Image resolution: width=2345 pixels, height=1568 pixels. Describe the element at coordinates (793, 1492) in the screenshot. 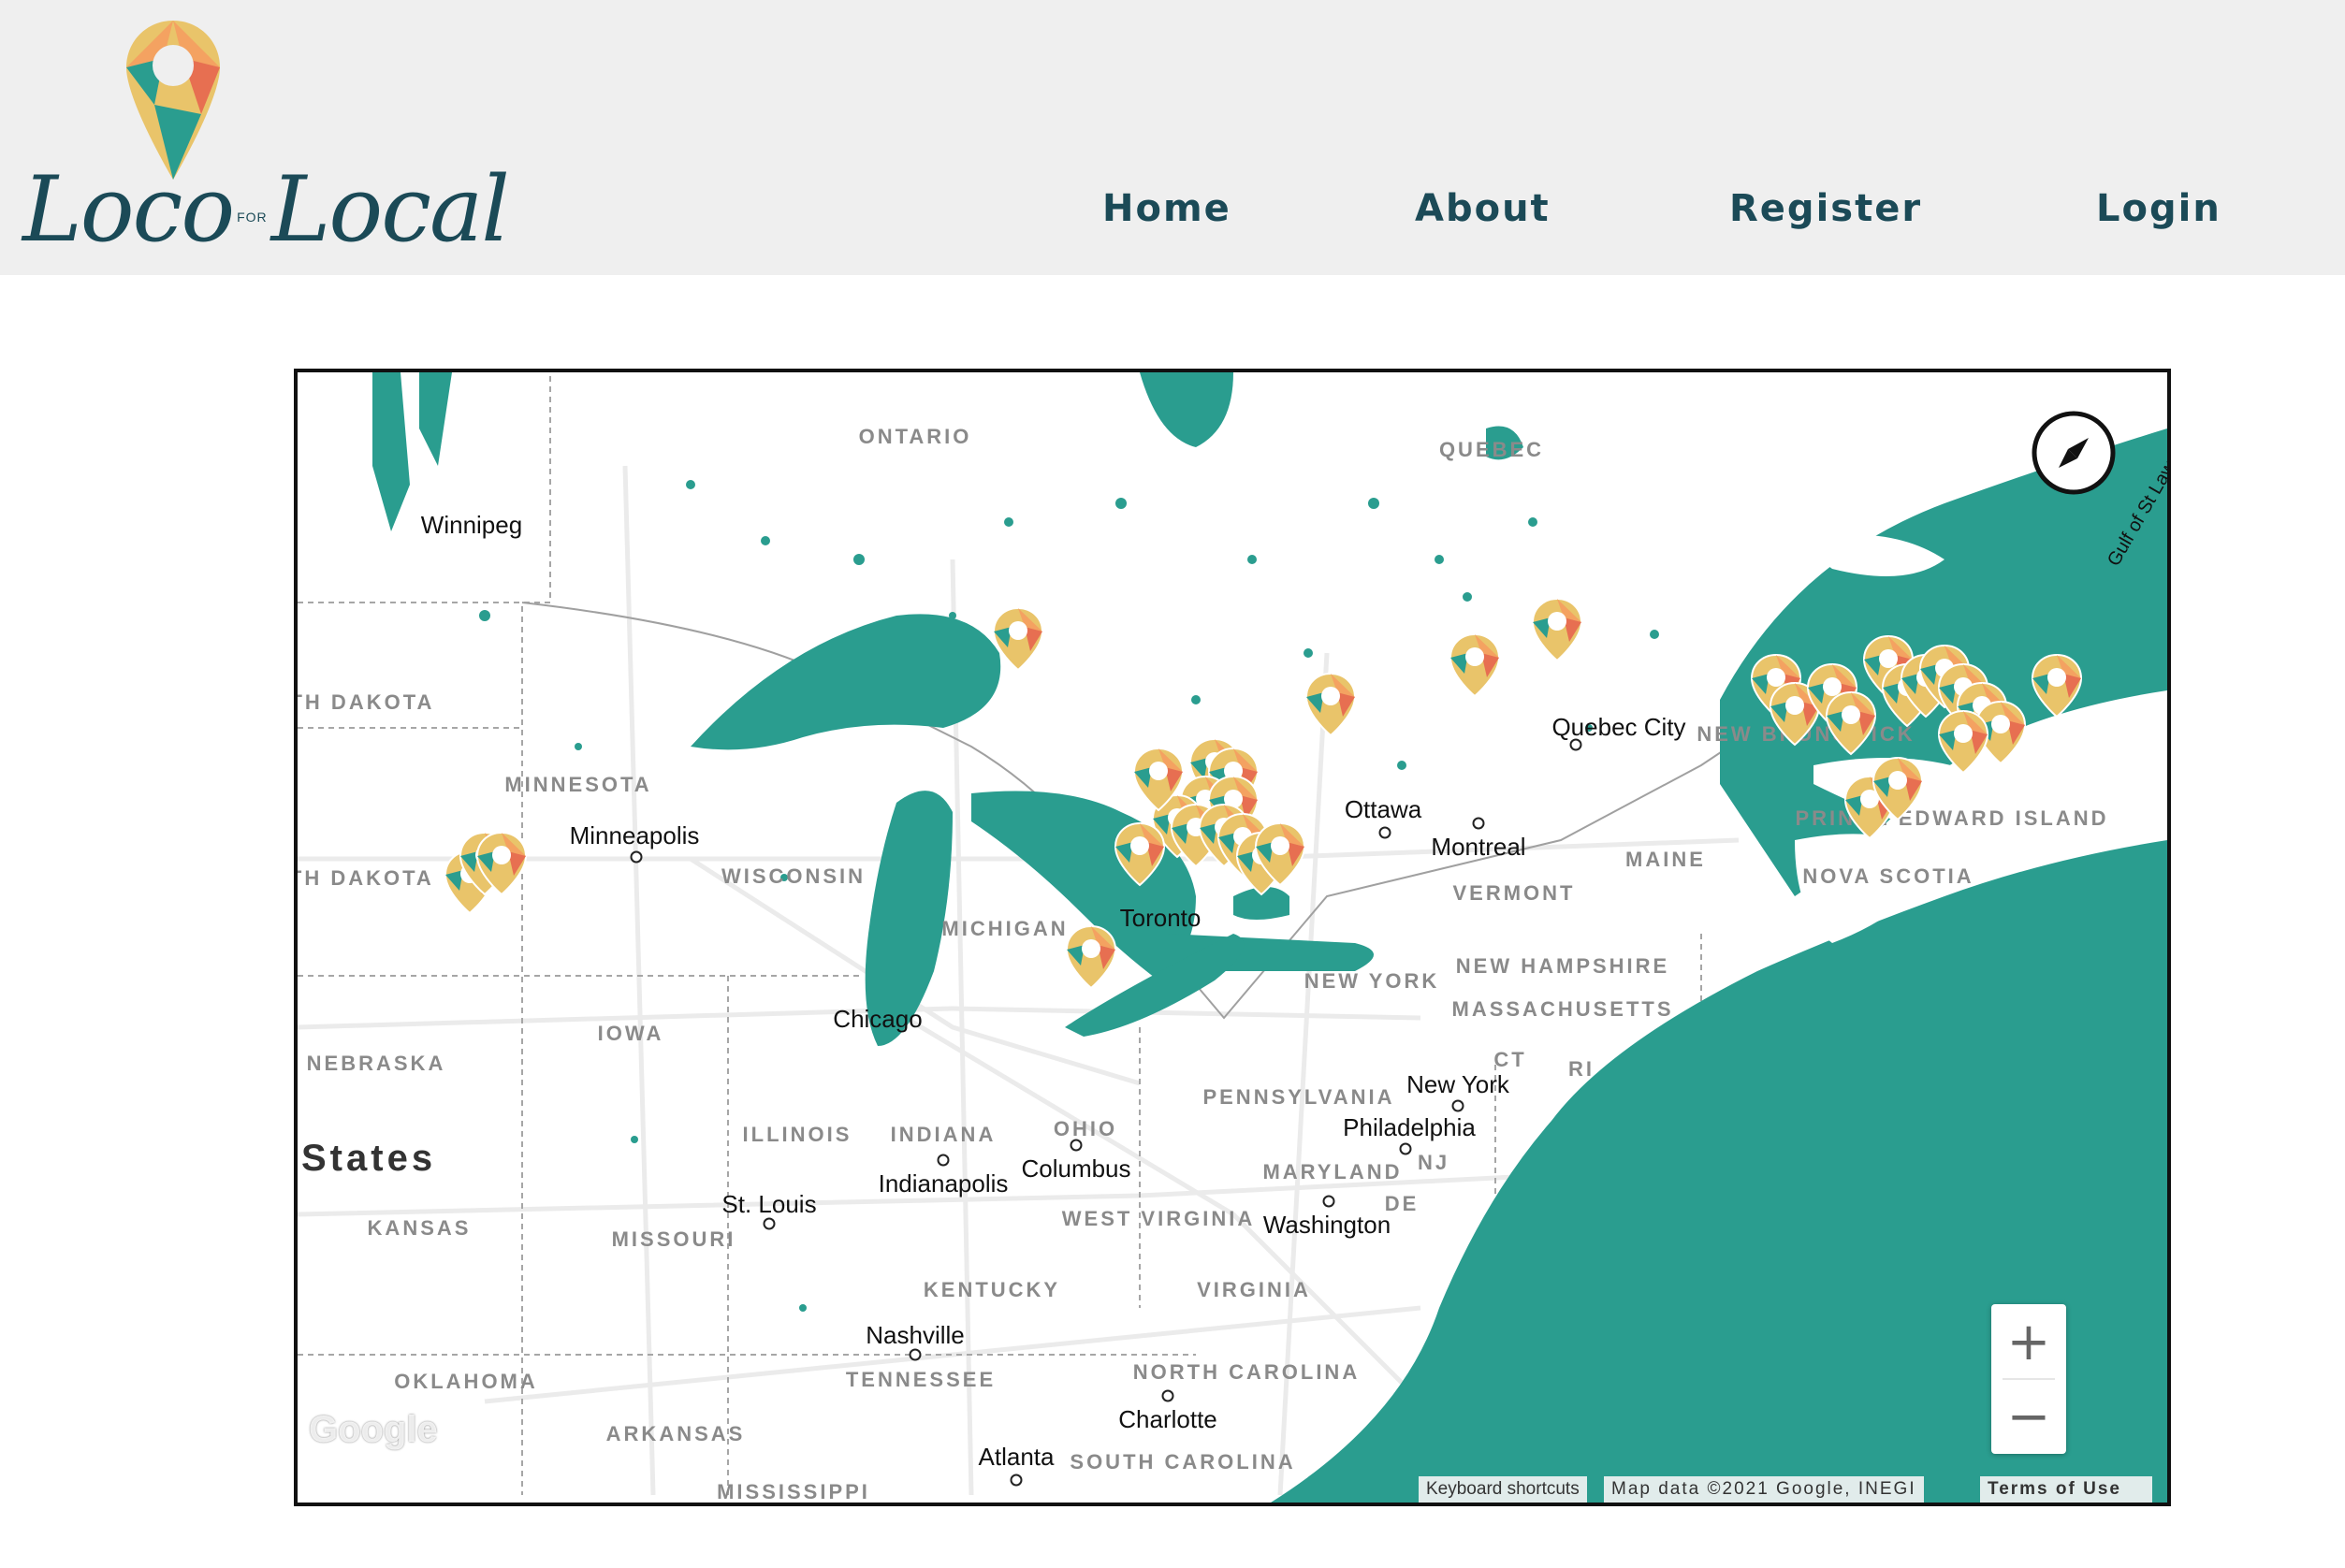

I see `region-label: MISSISSIPPI` at that location.